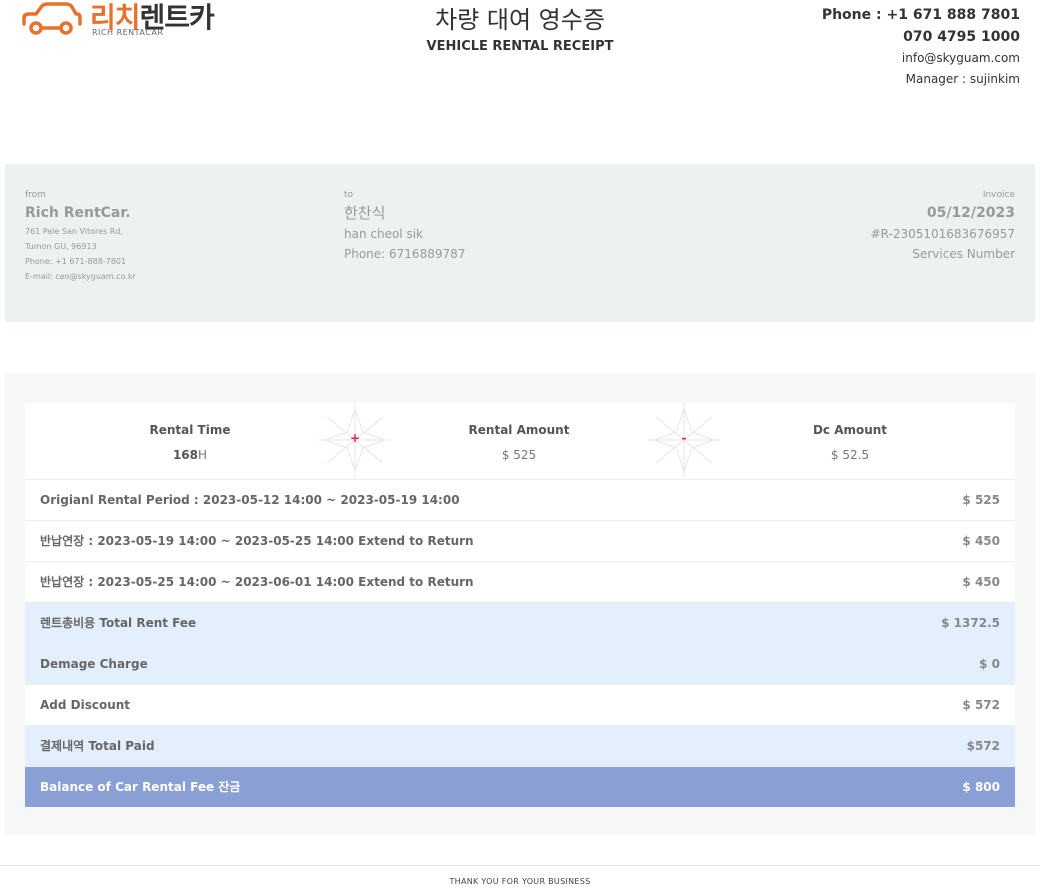 Image resolution: width=1040 pixels, height=891 pixels. Describe the element at coordinates (989, 664) in the screenshot. I see `row-amount: $ 0` at that location.